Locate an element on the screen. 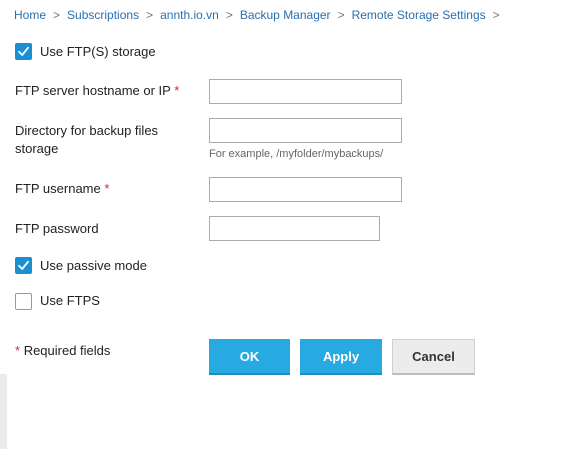  cancel-button: Cancel is located at coordinates (433, 357).